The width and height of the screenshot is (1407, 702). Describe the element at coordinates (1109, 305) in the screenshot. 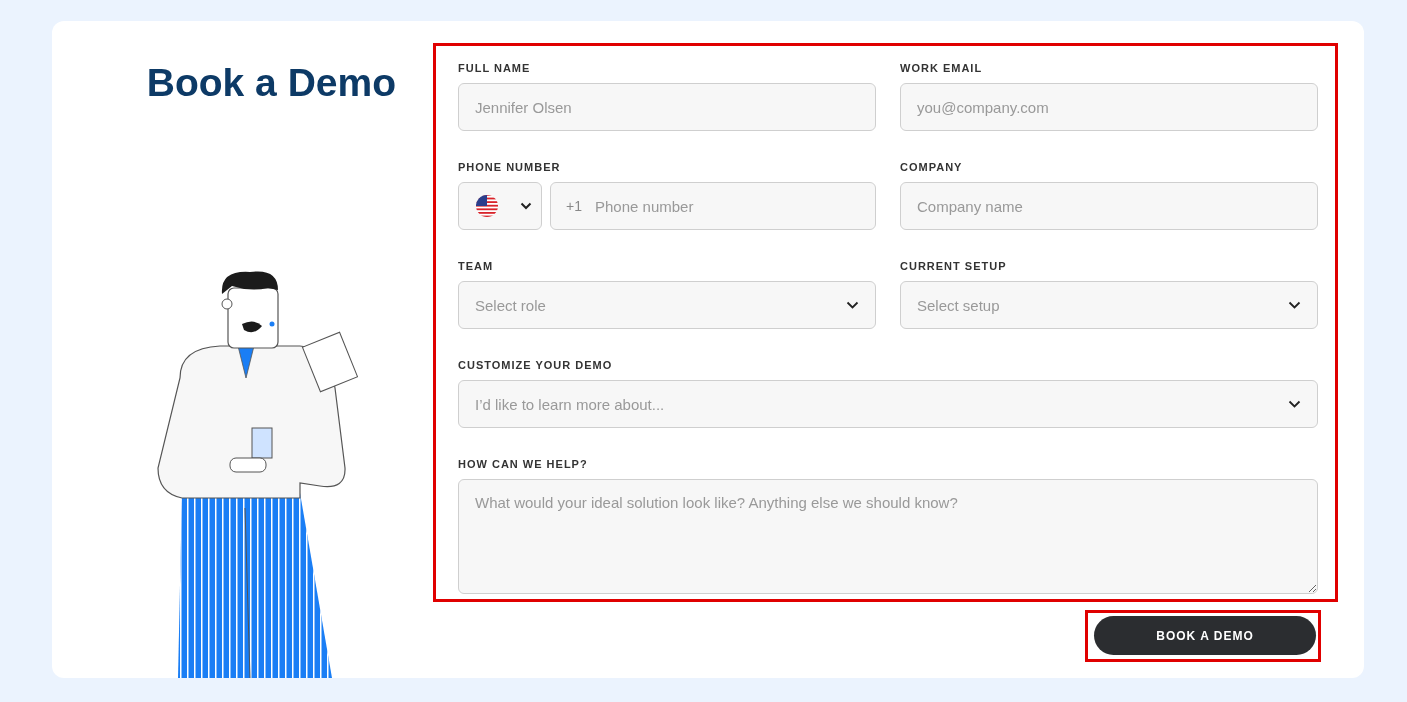

I see `select-field: Select setup` at that location.